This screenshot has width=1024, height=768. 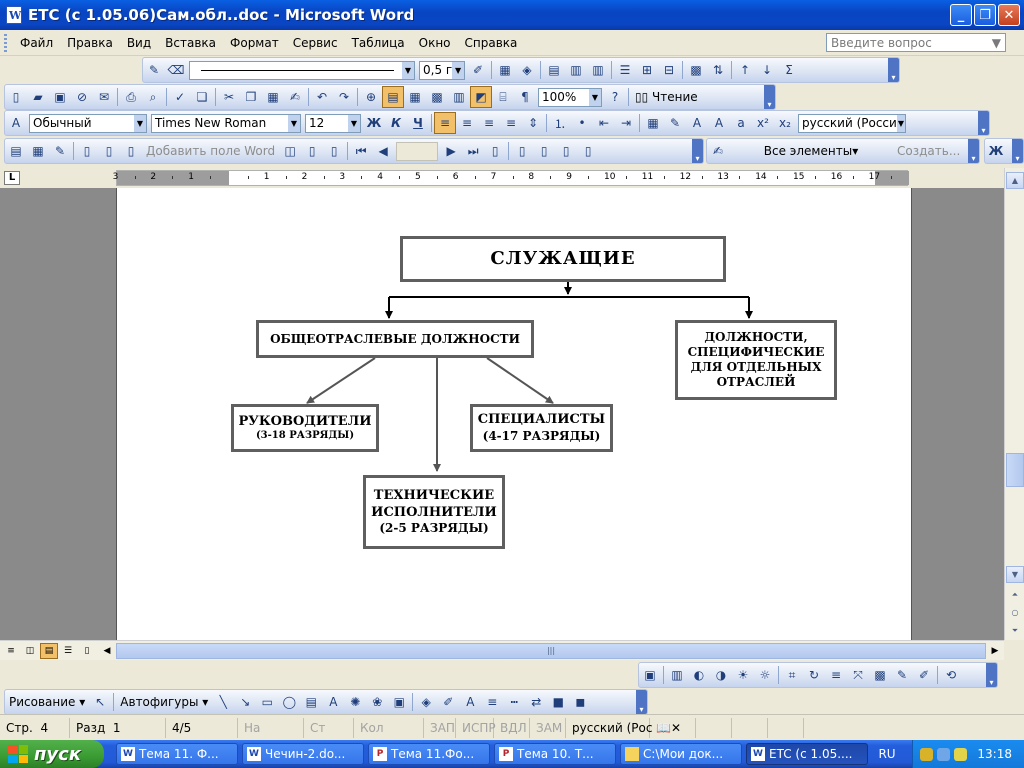 I want to click on restore-button: ❐, so click(x=985, y=15).